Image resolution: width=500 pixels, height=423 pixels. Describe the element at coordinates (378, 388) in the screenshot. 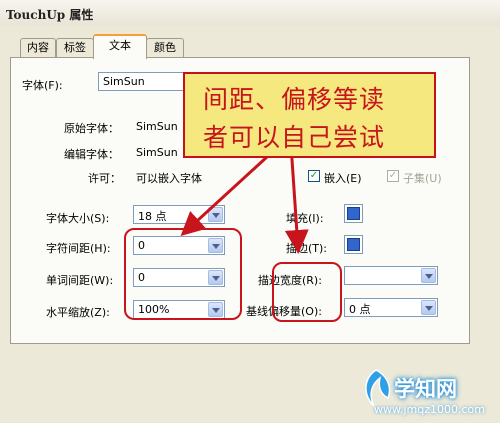

I see `watermark-logo-icon` at that location.